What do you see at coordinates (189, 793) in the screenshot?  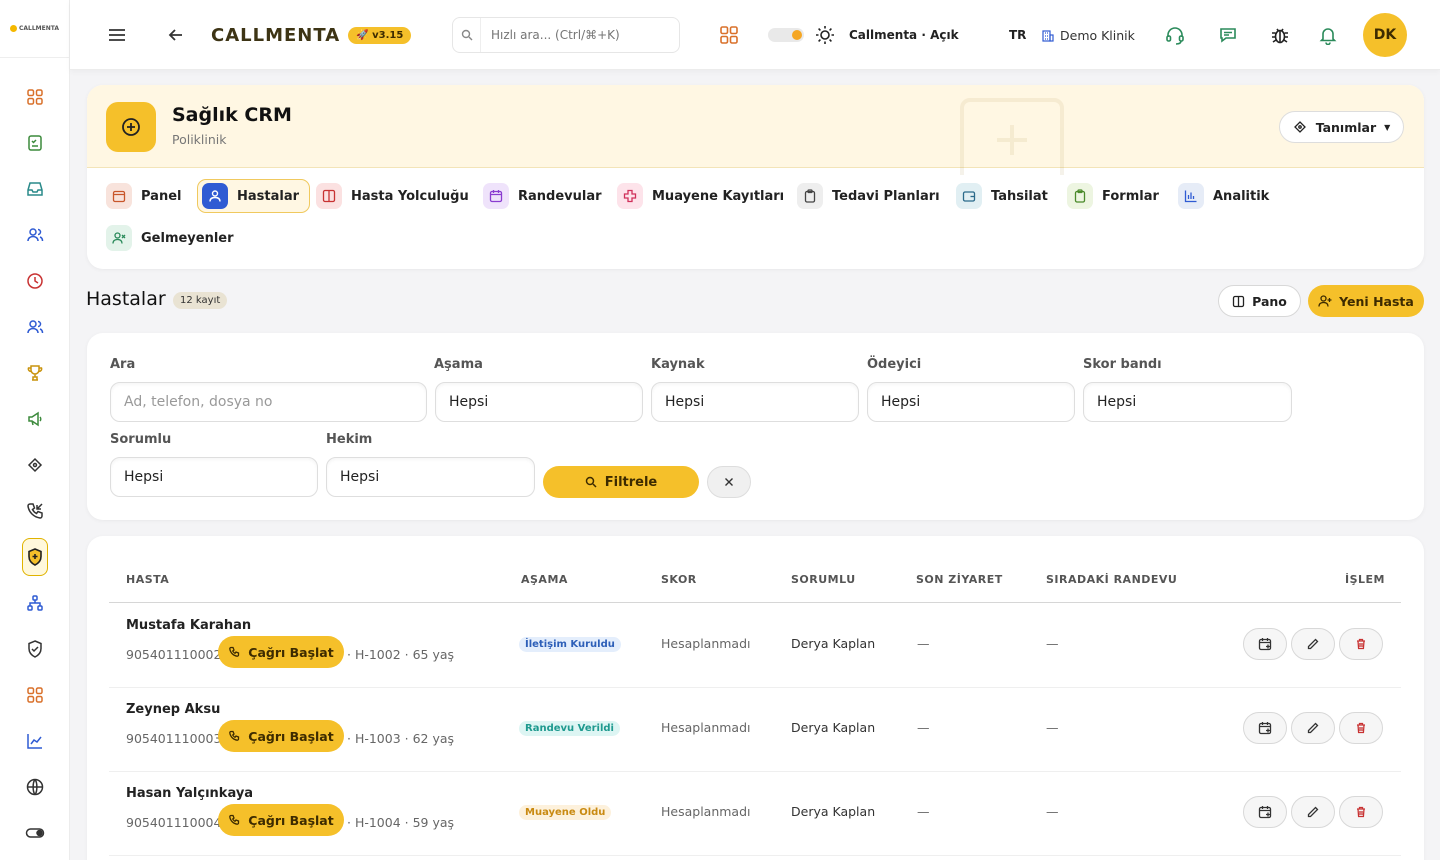 I see `patient-name: Hasan Yalçınkaya` at bounding box center [189, 793].